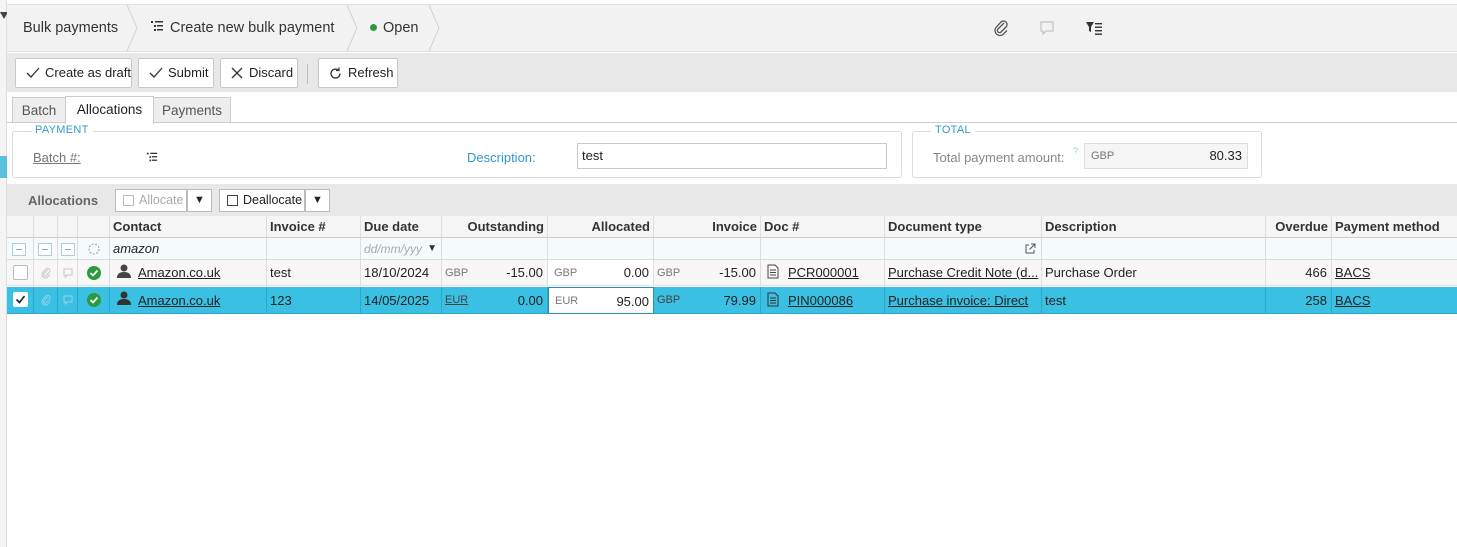 The image size is (1457, 547). I want to click on invoice-cell: GBP -15.00, so click(707, 273).